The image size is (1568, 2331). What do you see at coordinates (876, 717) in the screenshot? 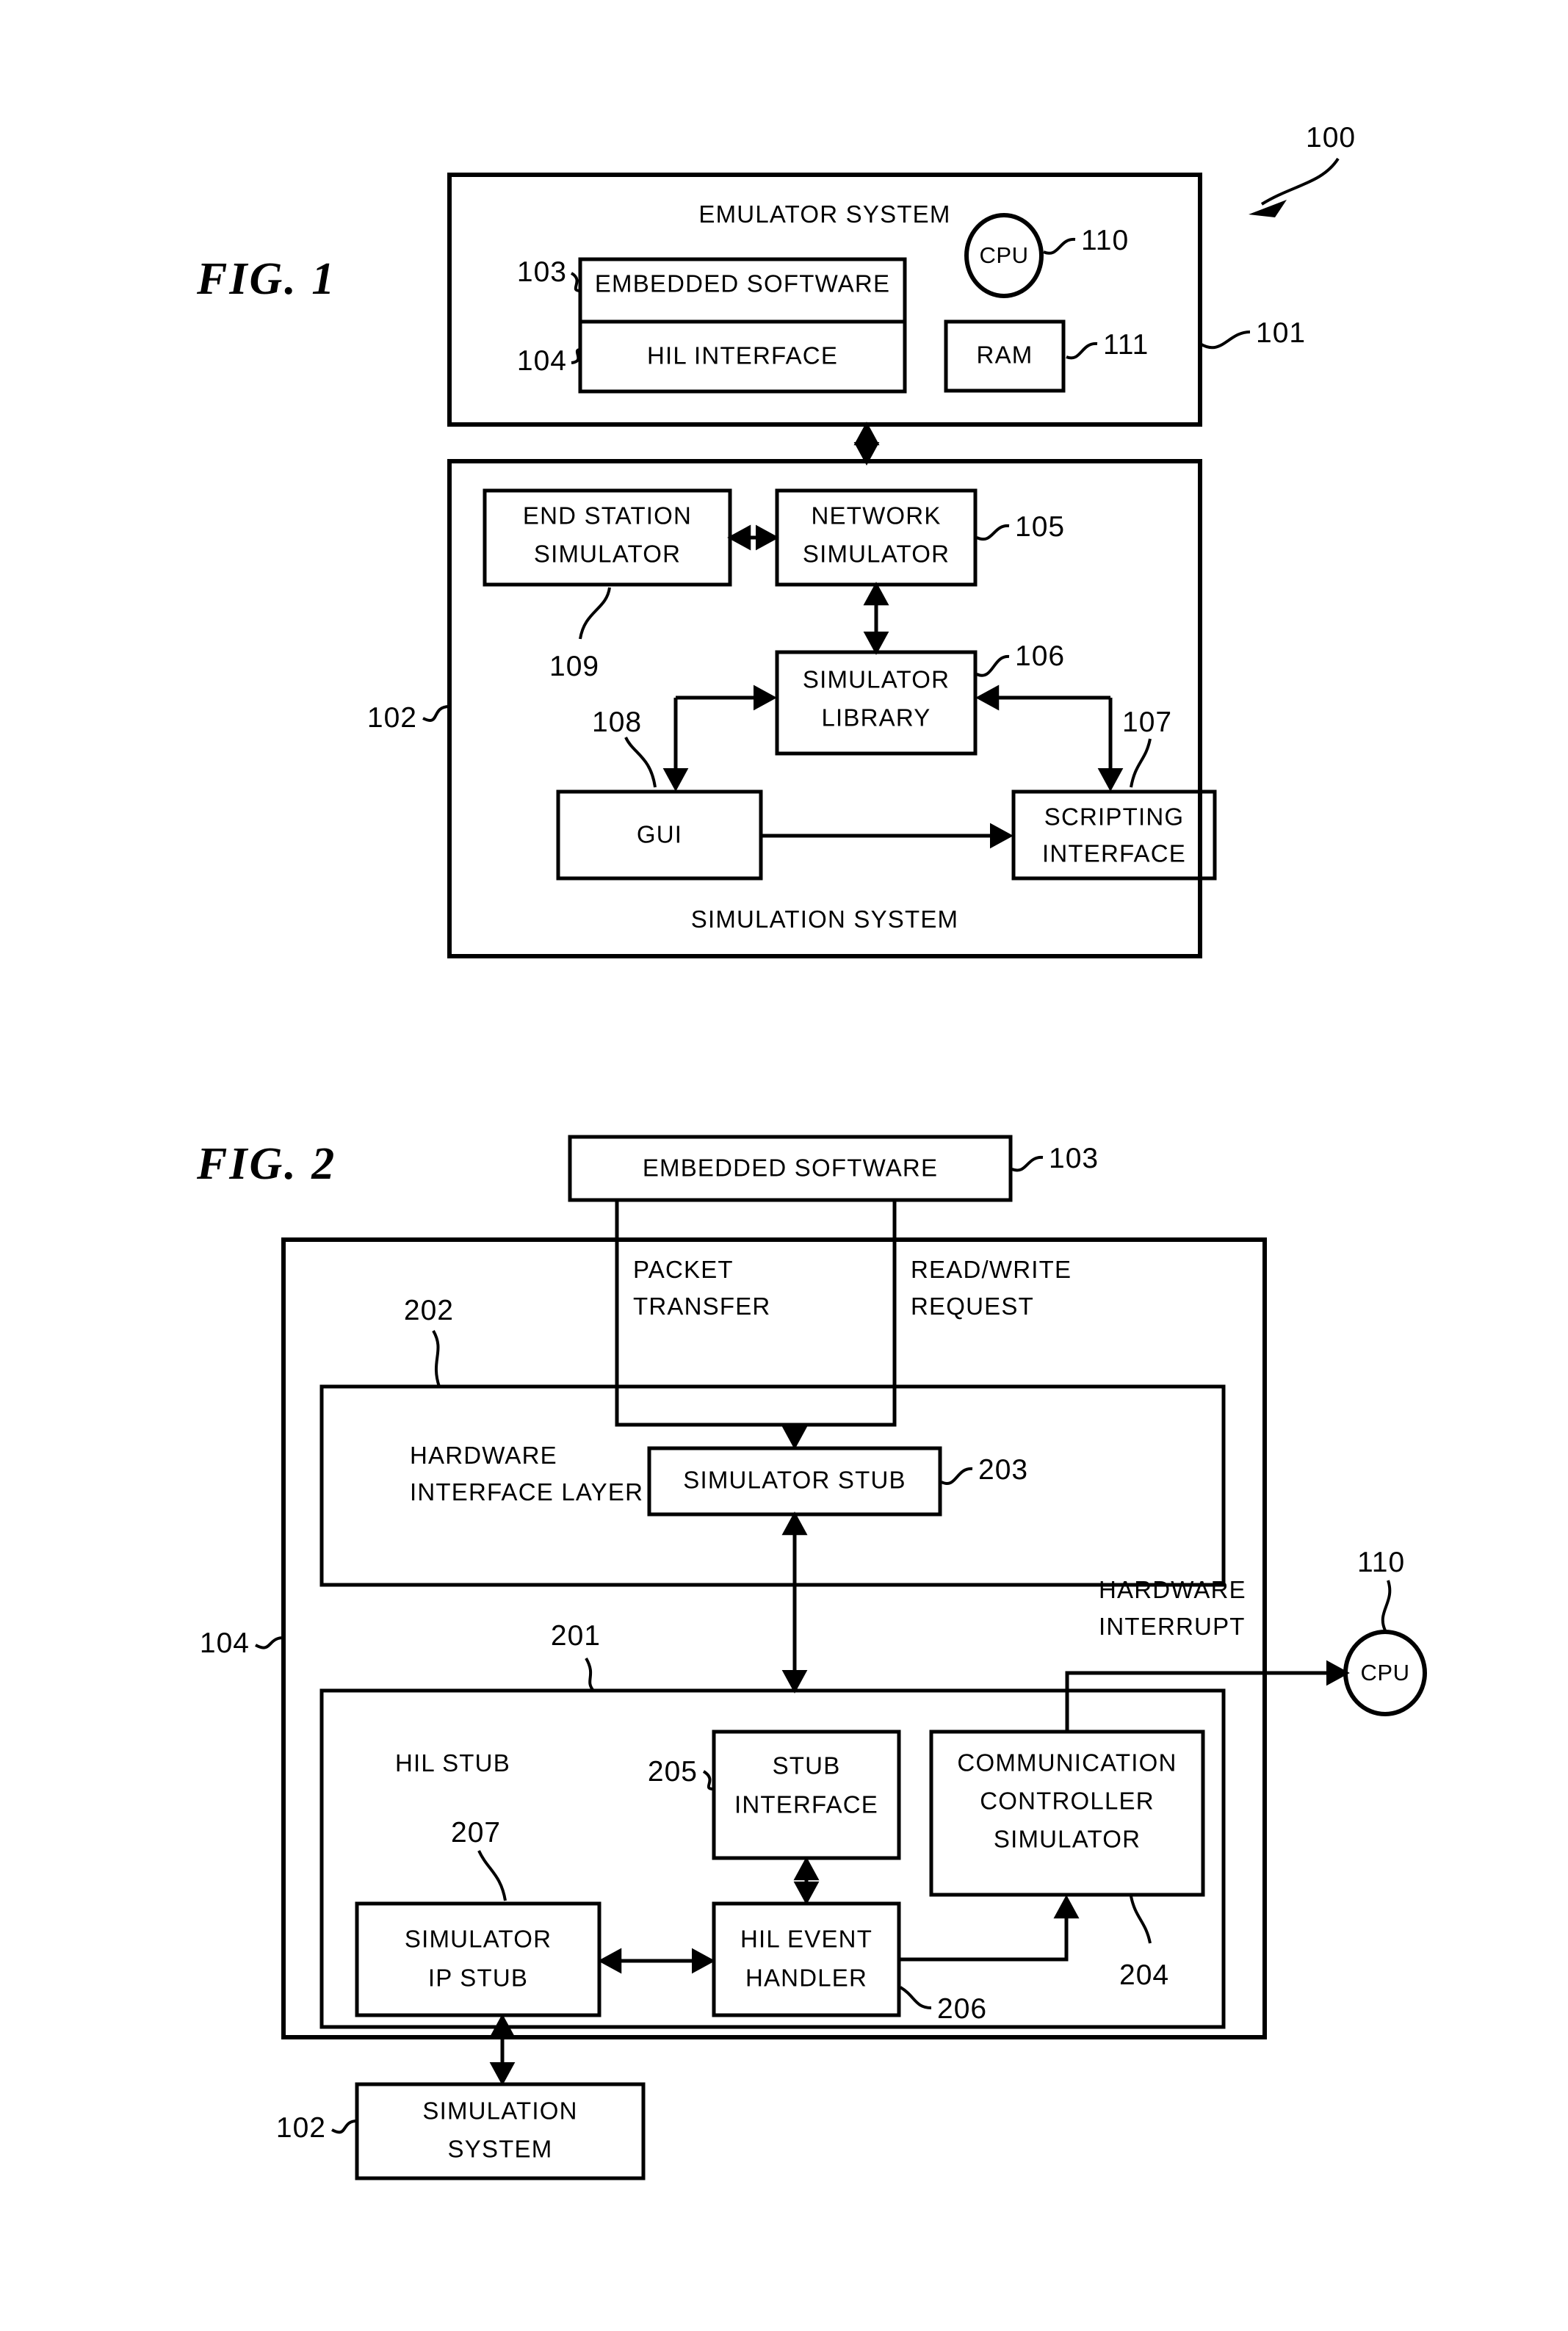
I see `fig1-simulator-library-line2: LIBRARY` at bounding box center [876, 717].